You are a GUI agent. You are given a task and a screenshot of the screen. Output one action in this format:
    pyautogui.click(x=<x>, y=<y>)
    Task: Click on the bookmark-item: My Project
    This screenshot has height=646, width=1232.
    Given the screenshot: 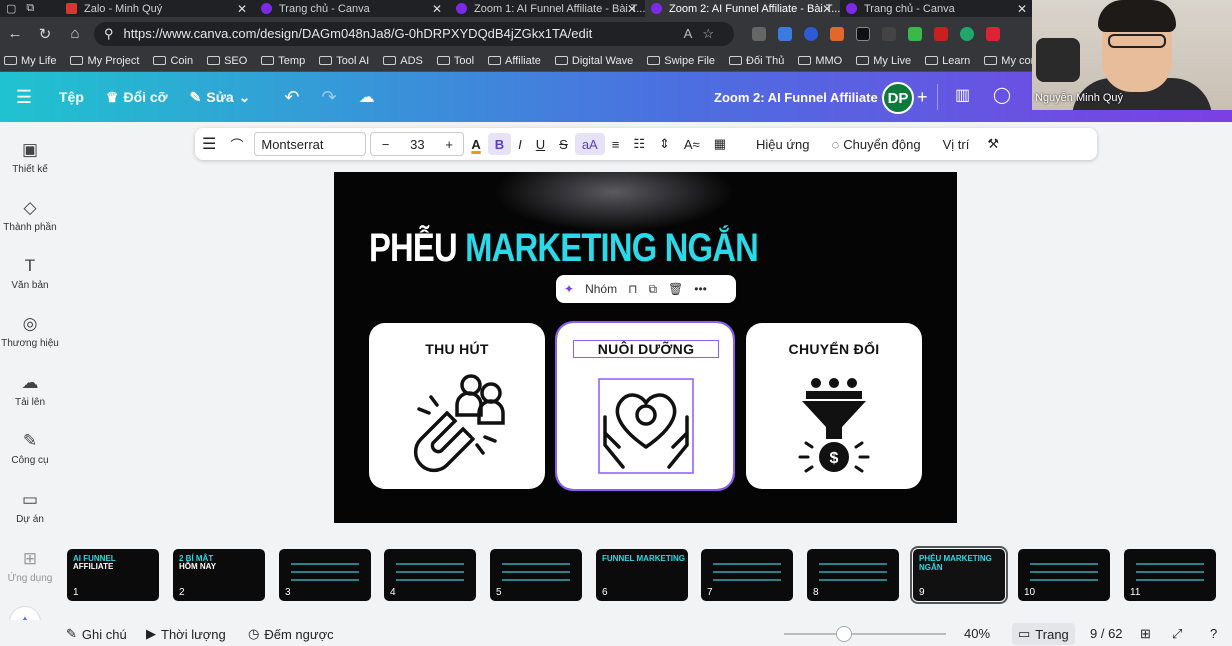 What is the action you would take?
    pyautogui.click(x=104, y=61)
    